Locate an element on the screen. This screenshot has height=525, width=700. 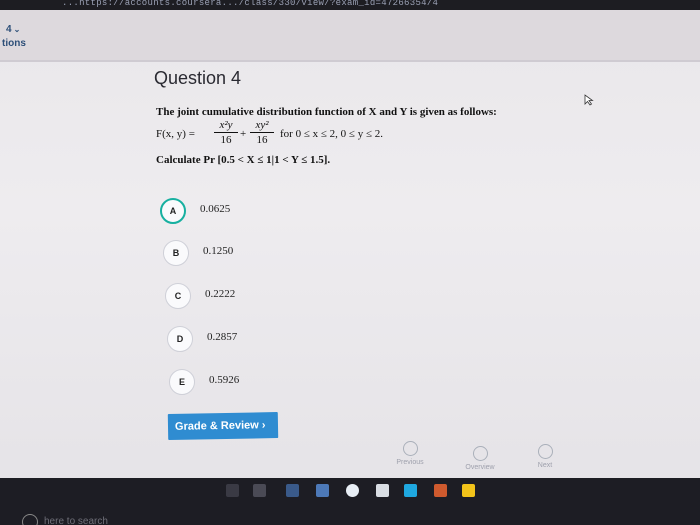
overview-label: Overview is located at coordinates (480, 467).